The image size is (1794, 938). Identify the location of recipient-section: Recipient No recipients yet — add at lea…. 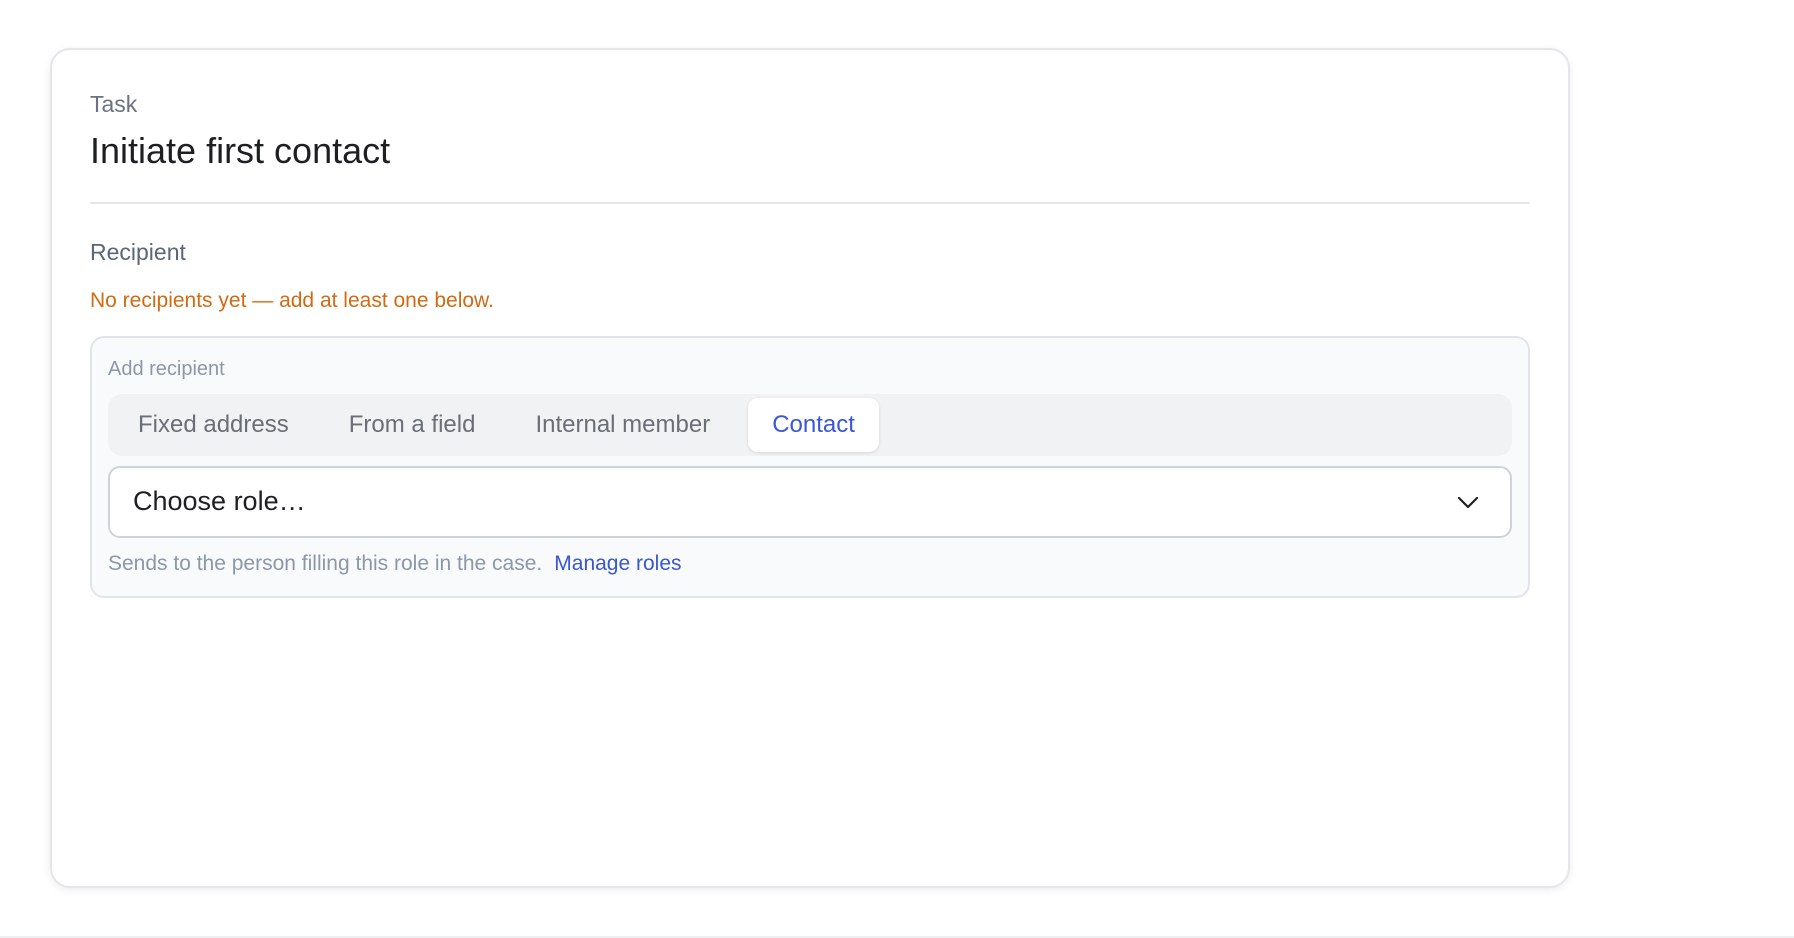
(810, 276).